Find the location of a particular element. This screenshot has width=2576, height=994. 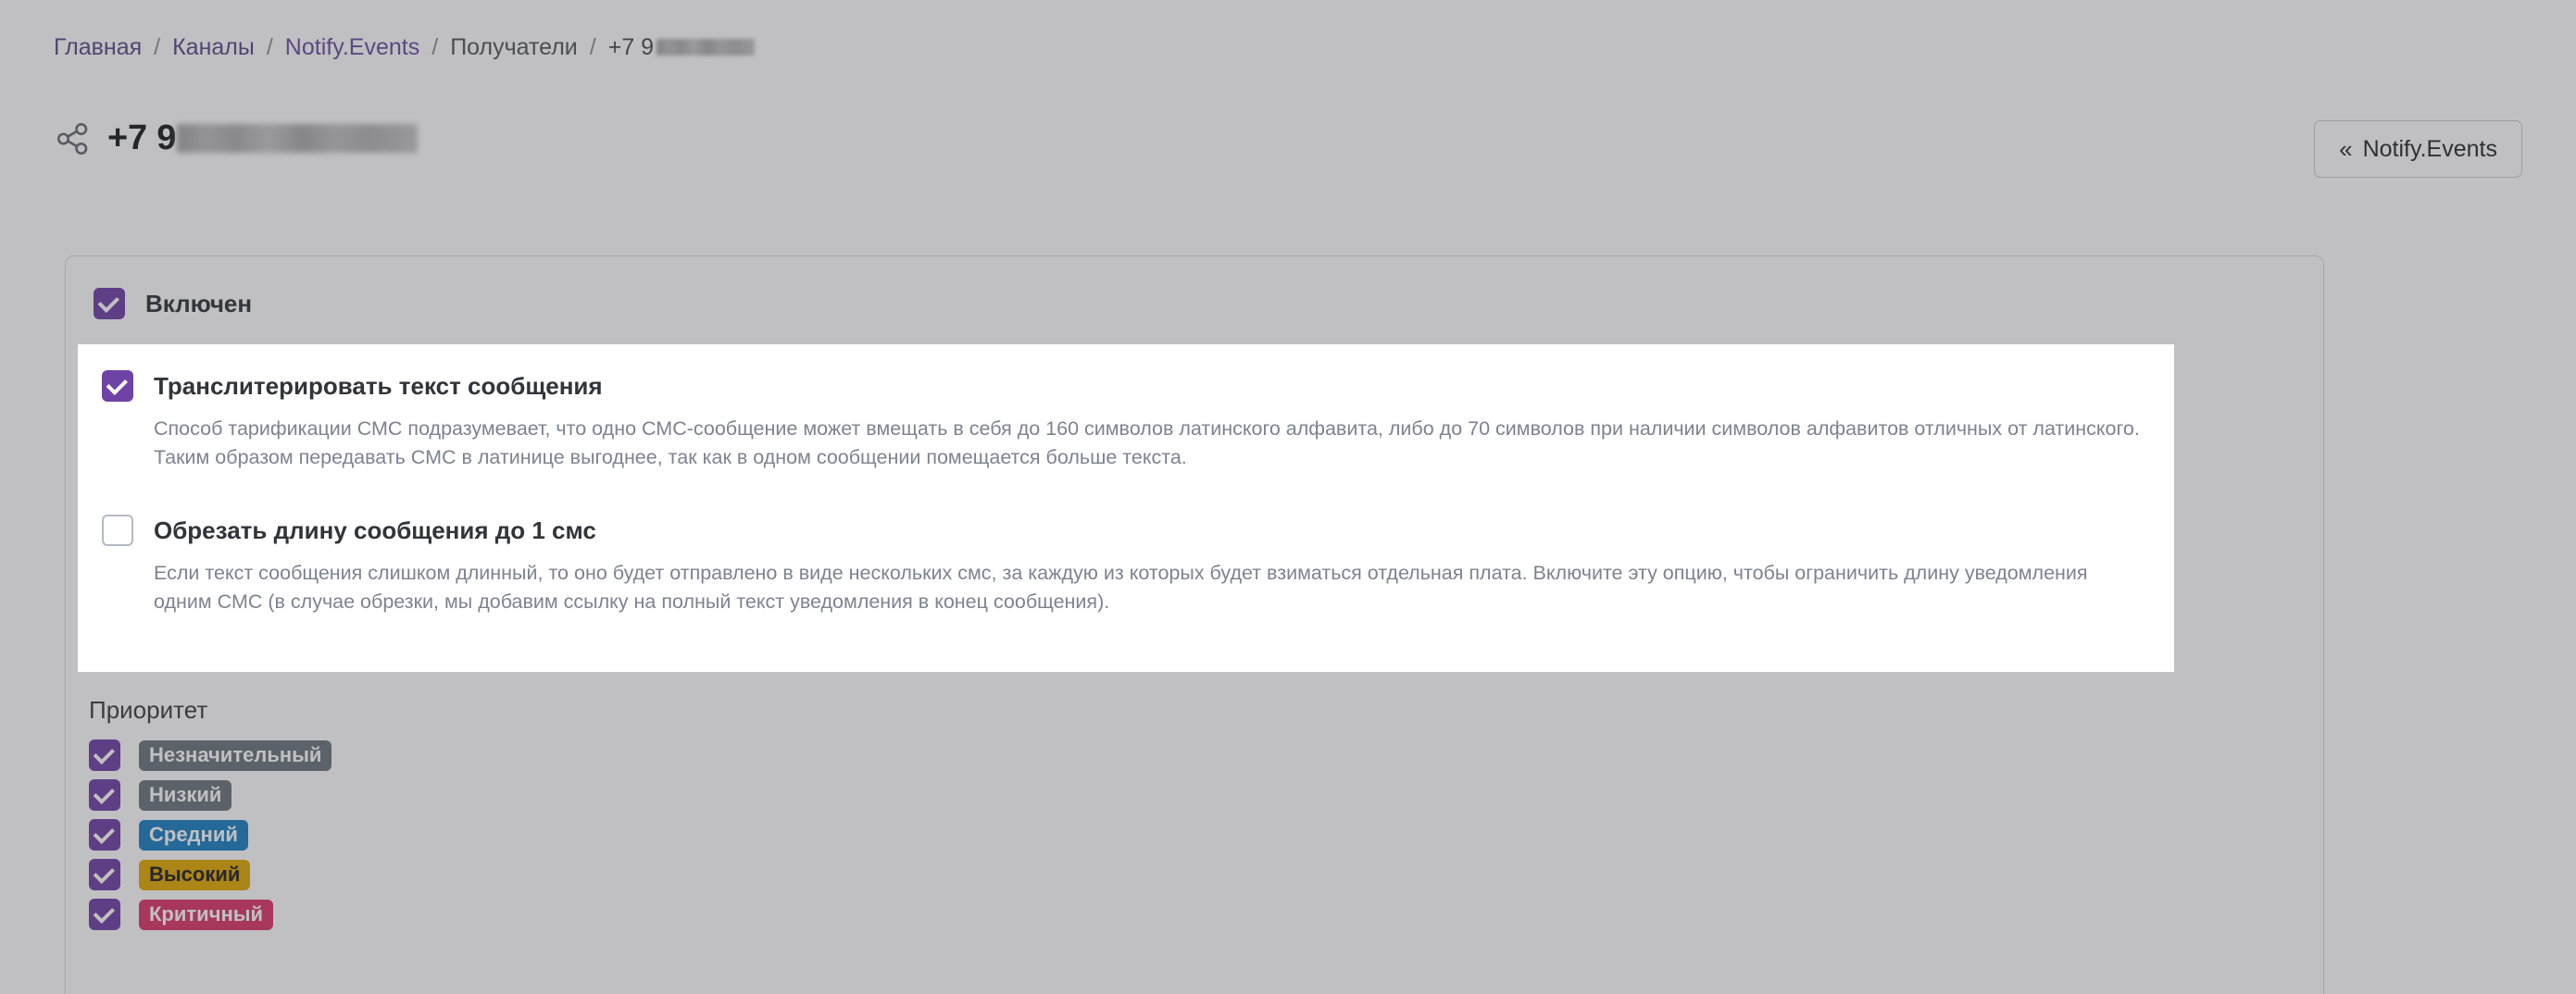

priority-checkbox-low is located at coordinates (105, 795).